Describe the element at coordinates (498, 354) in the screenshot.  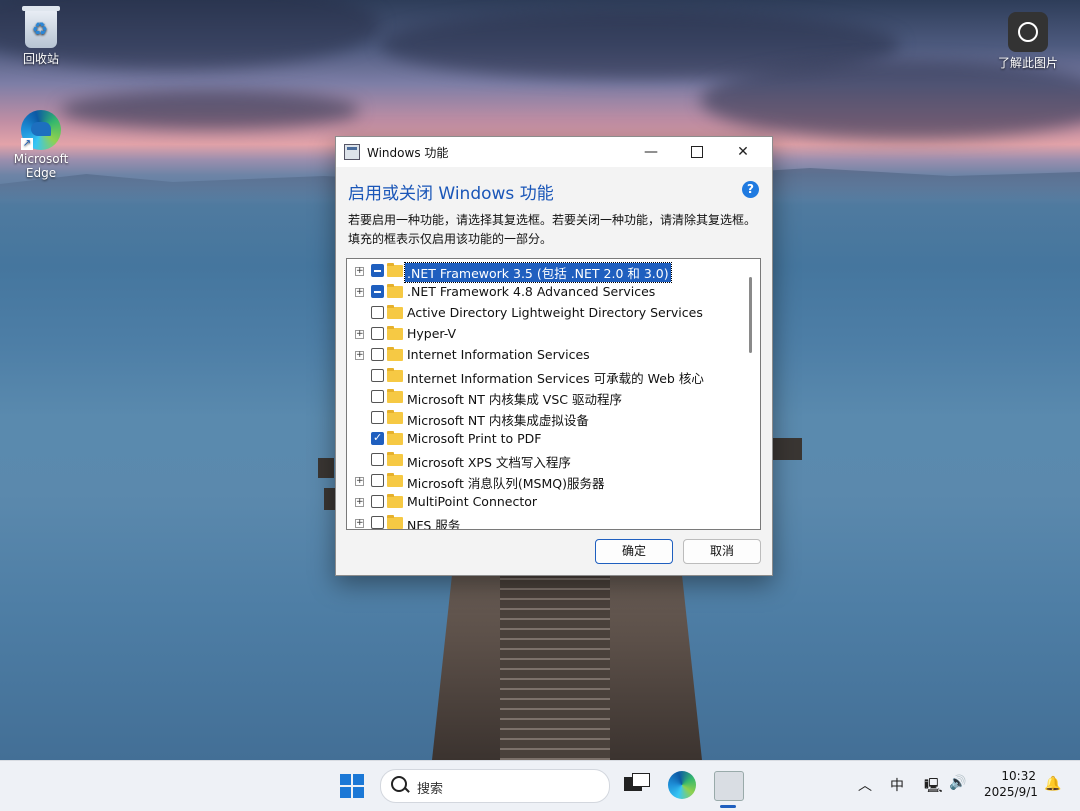
I see `feature-label: Internet Information Services` at that location.